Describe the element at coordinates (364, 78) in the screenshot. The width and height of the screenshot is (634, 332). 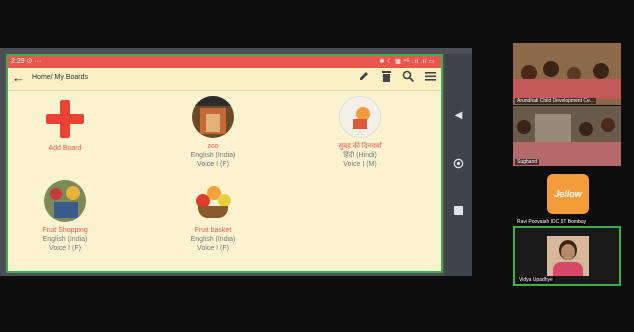
I see `pencil-icon` at that location.